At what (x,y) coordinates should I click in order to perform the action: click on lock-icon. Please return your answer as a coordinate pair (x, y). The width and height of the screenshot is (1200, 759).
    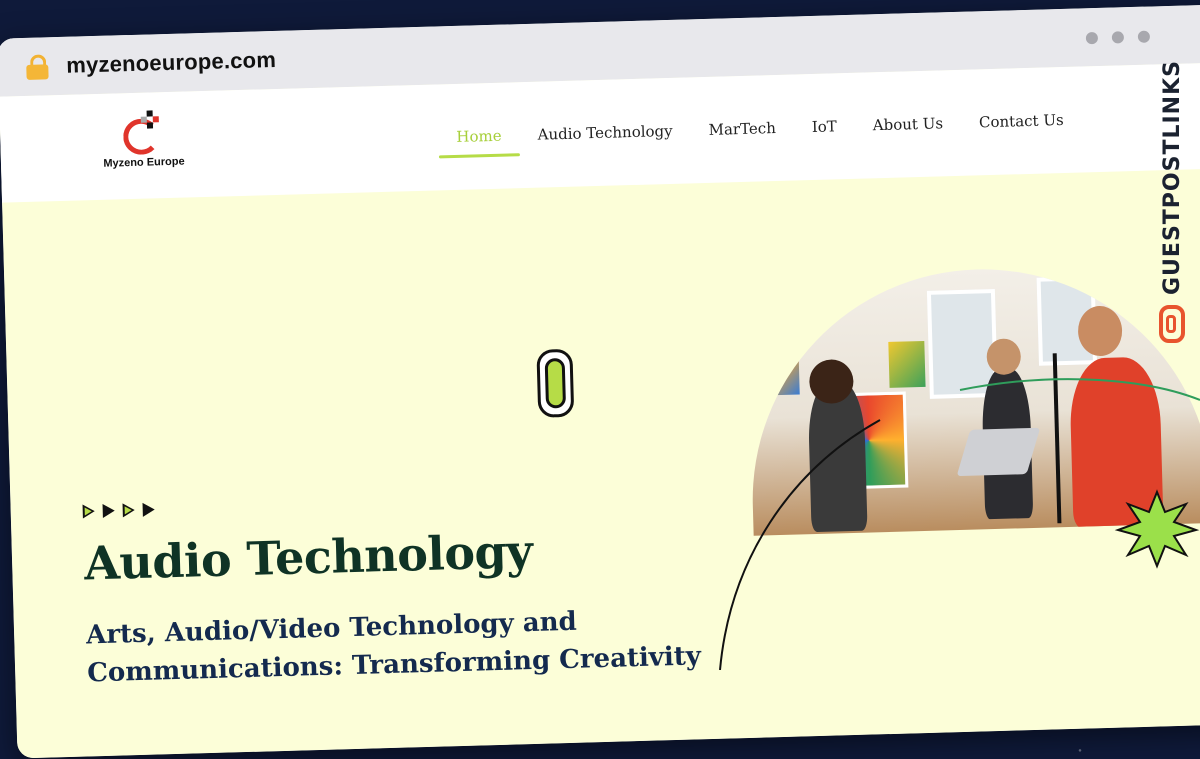
    Looking at the image, I should click on (37, 67).